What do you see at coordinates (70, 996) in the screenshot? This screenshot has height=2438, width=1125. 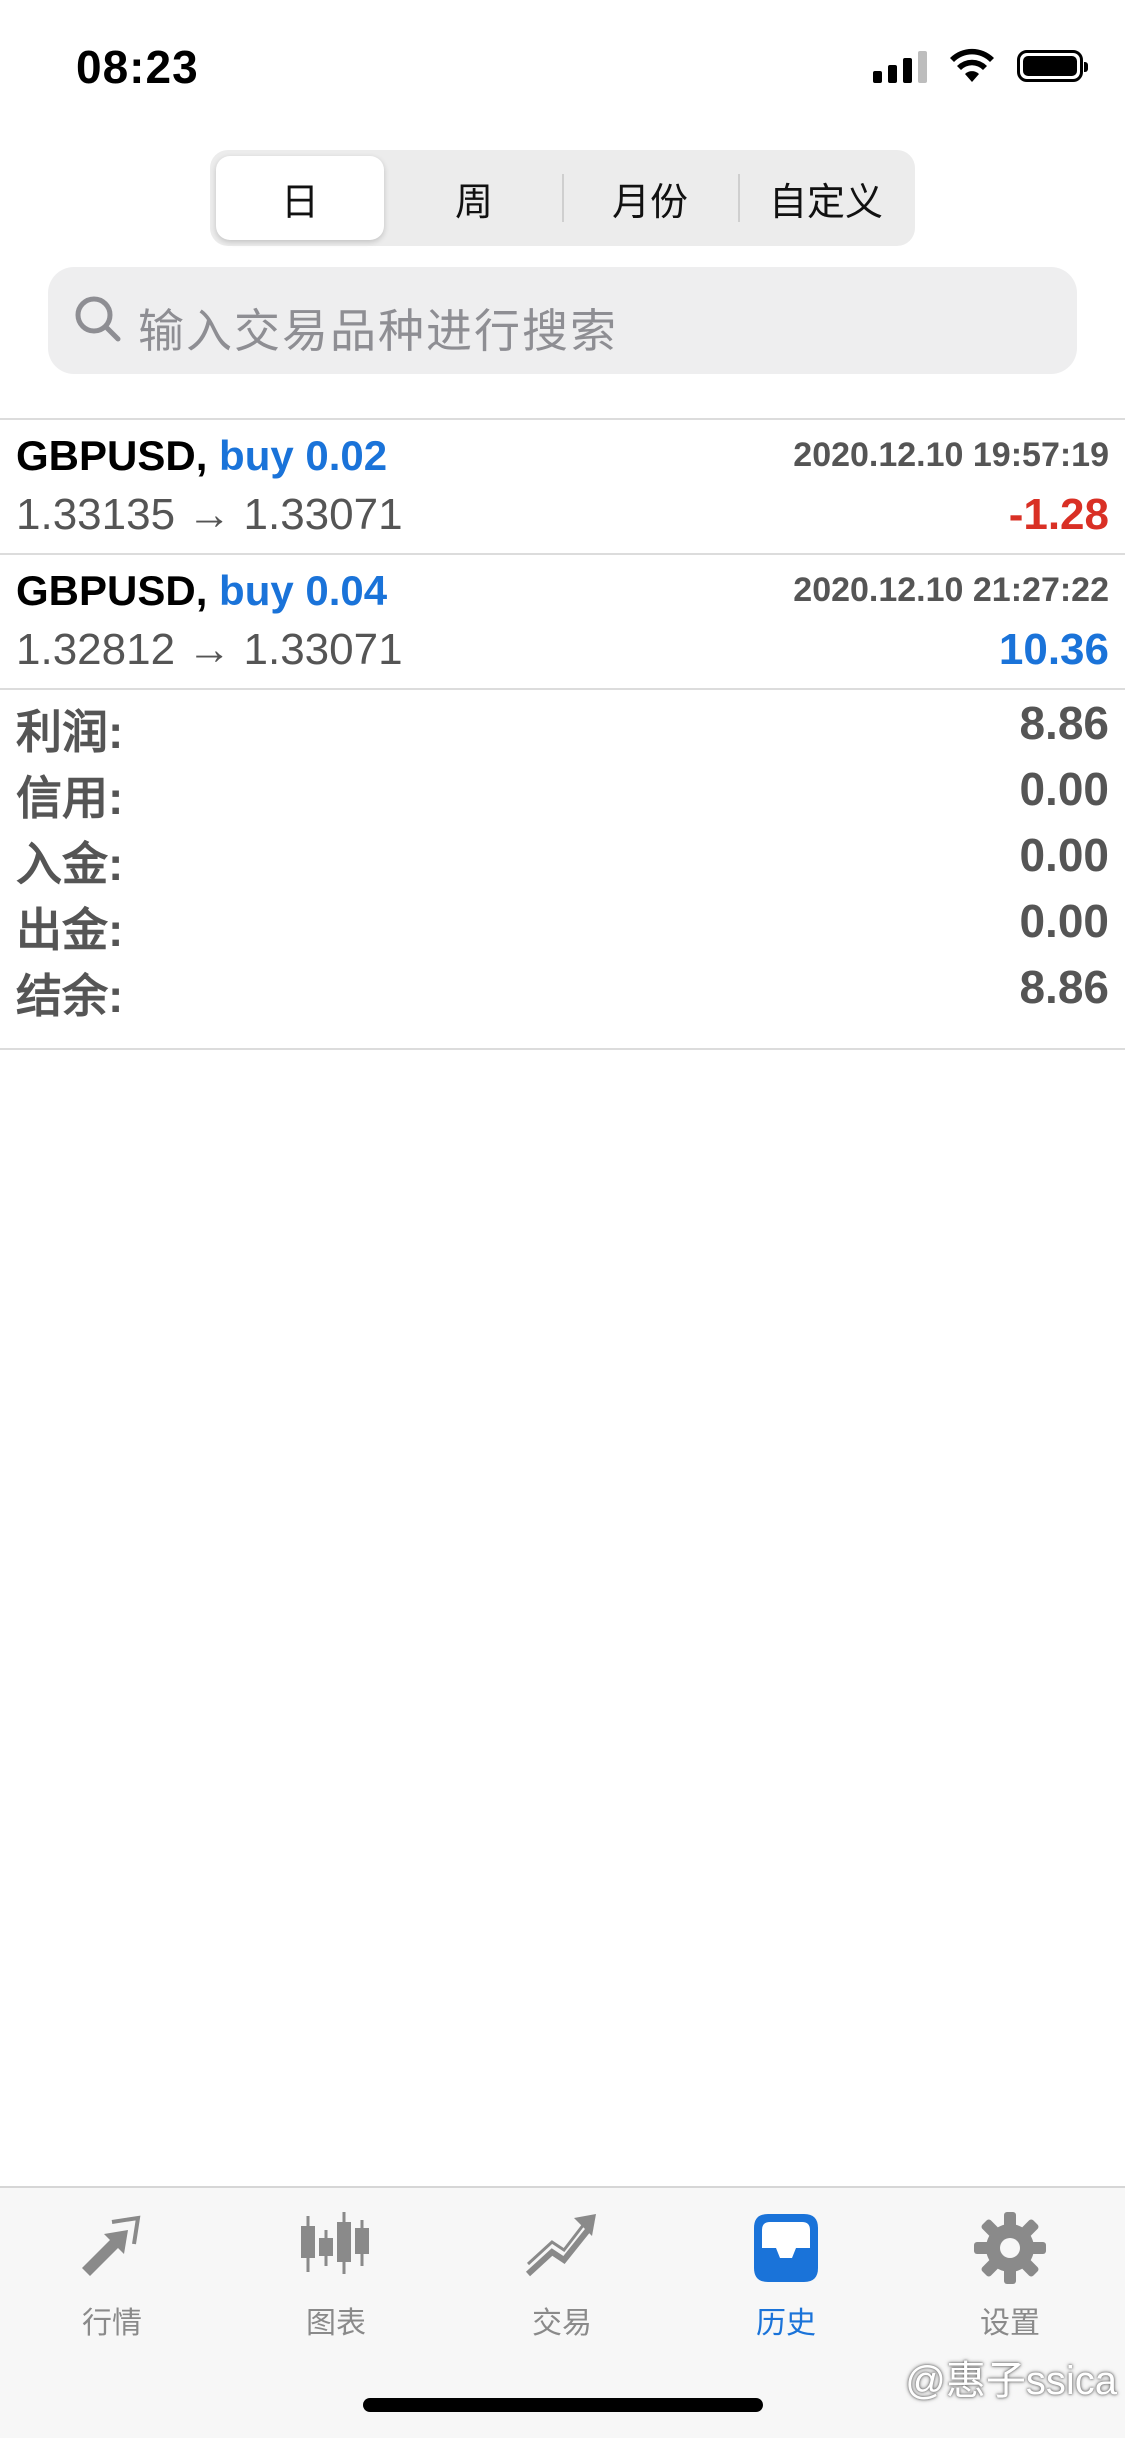 I see `summary-label: 结余:` at bounding box center [70, 996].